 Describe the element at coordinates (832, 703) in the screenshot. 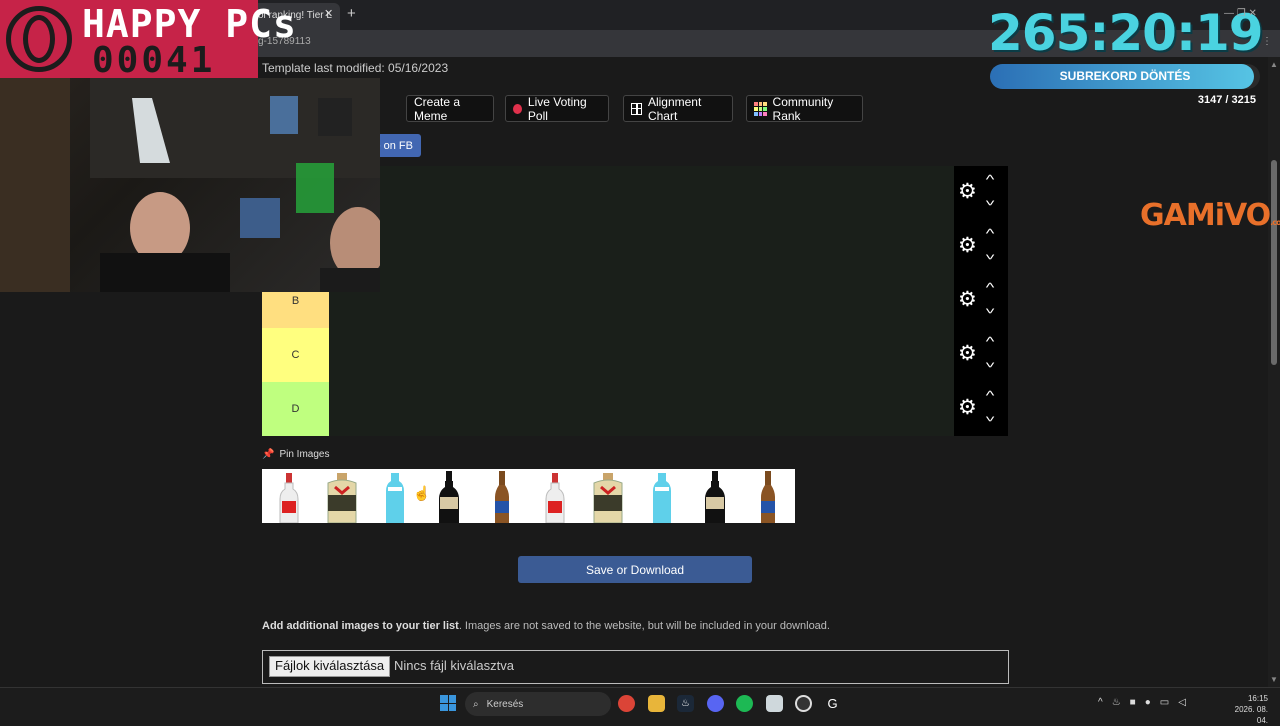

I see `logitech-icon: G` at that location.